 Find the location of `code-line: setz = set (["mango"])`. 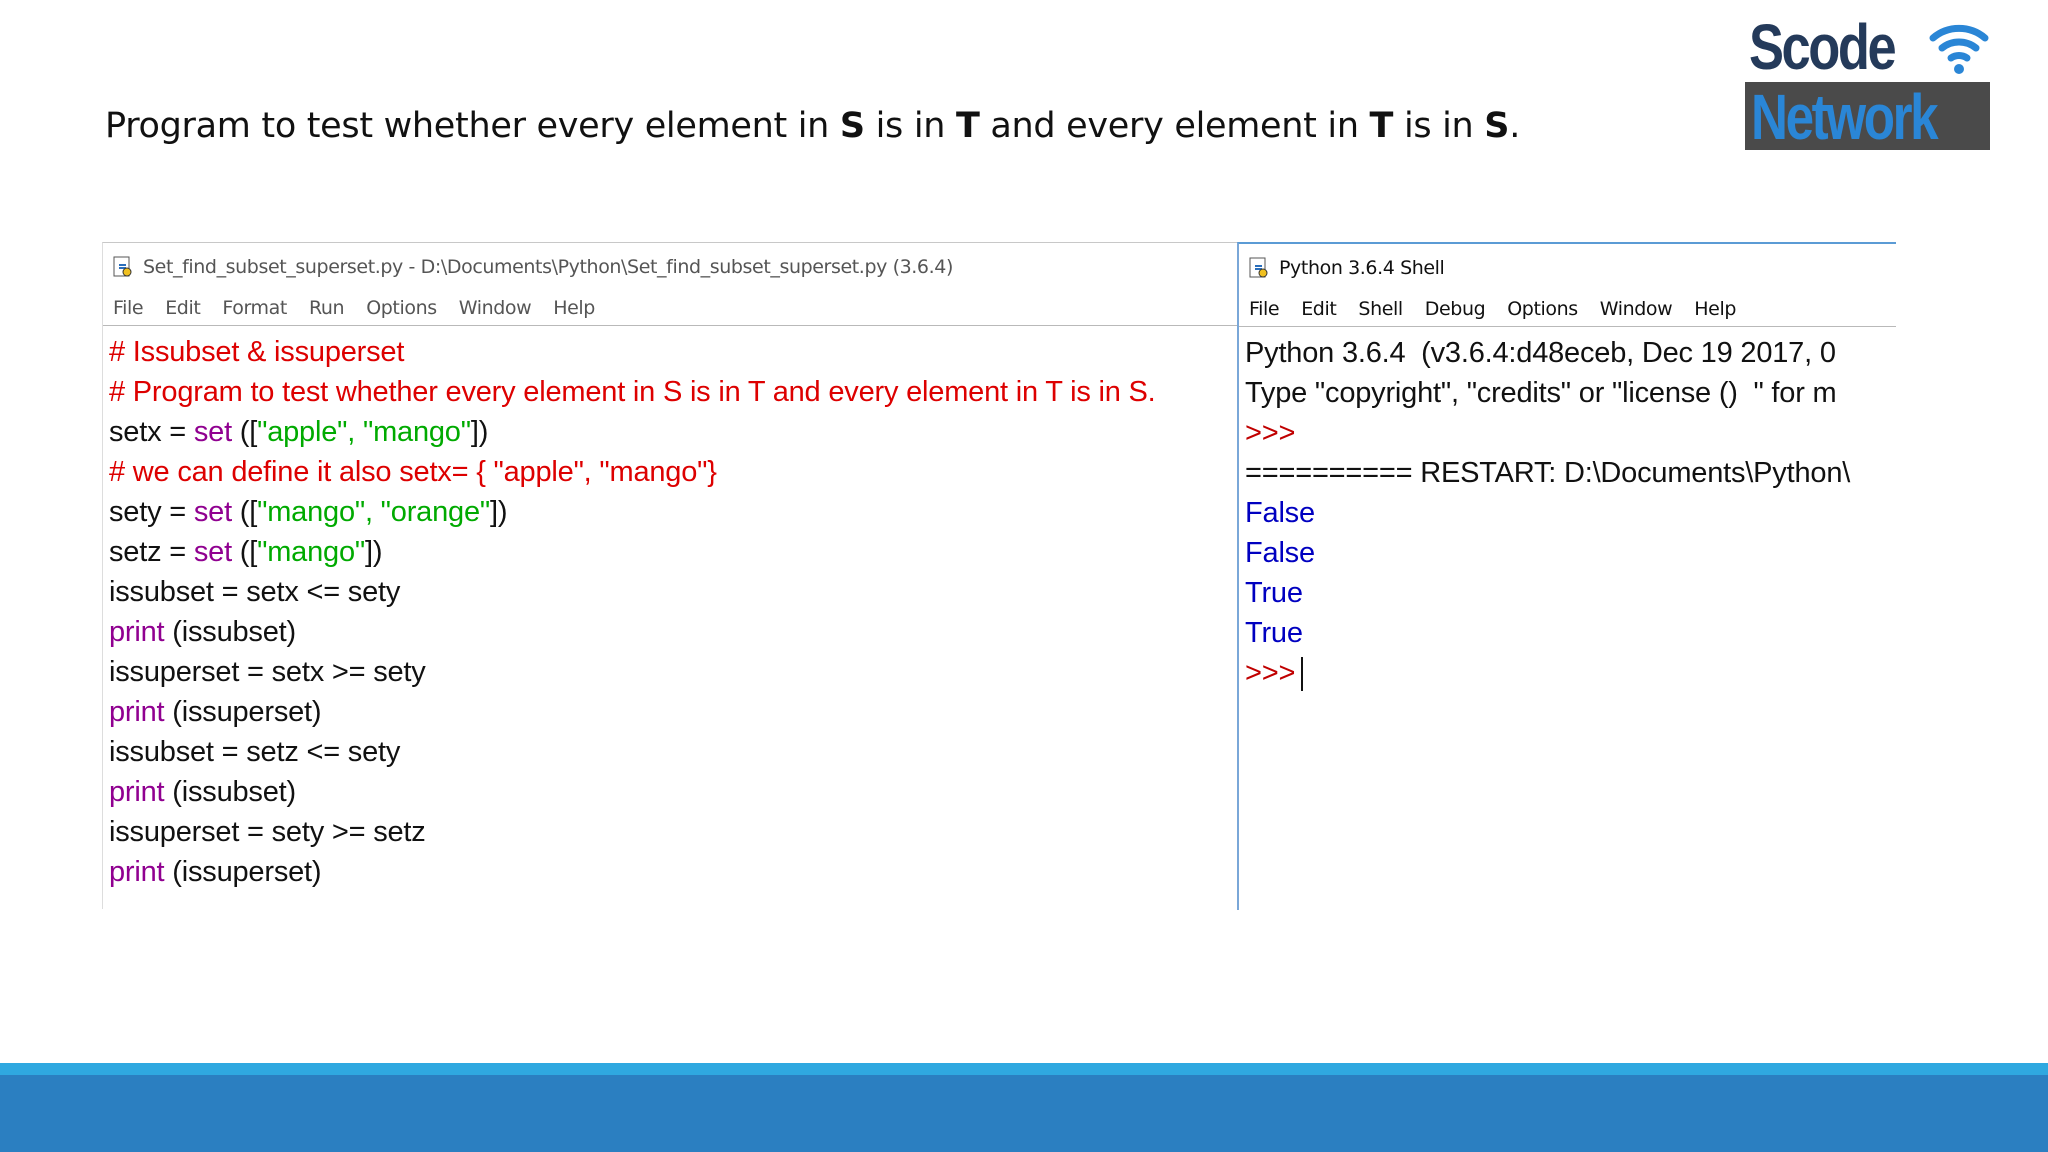

code-line: setz = set (["mango"]) is located at coordinates (246, 552).